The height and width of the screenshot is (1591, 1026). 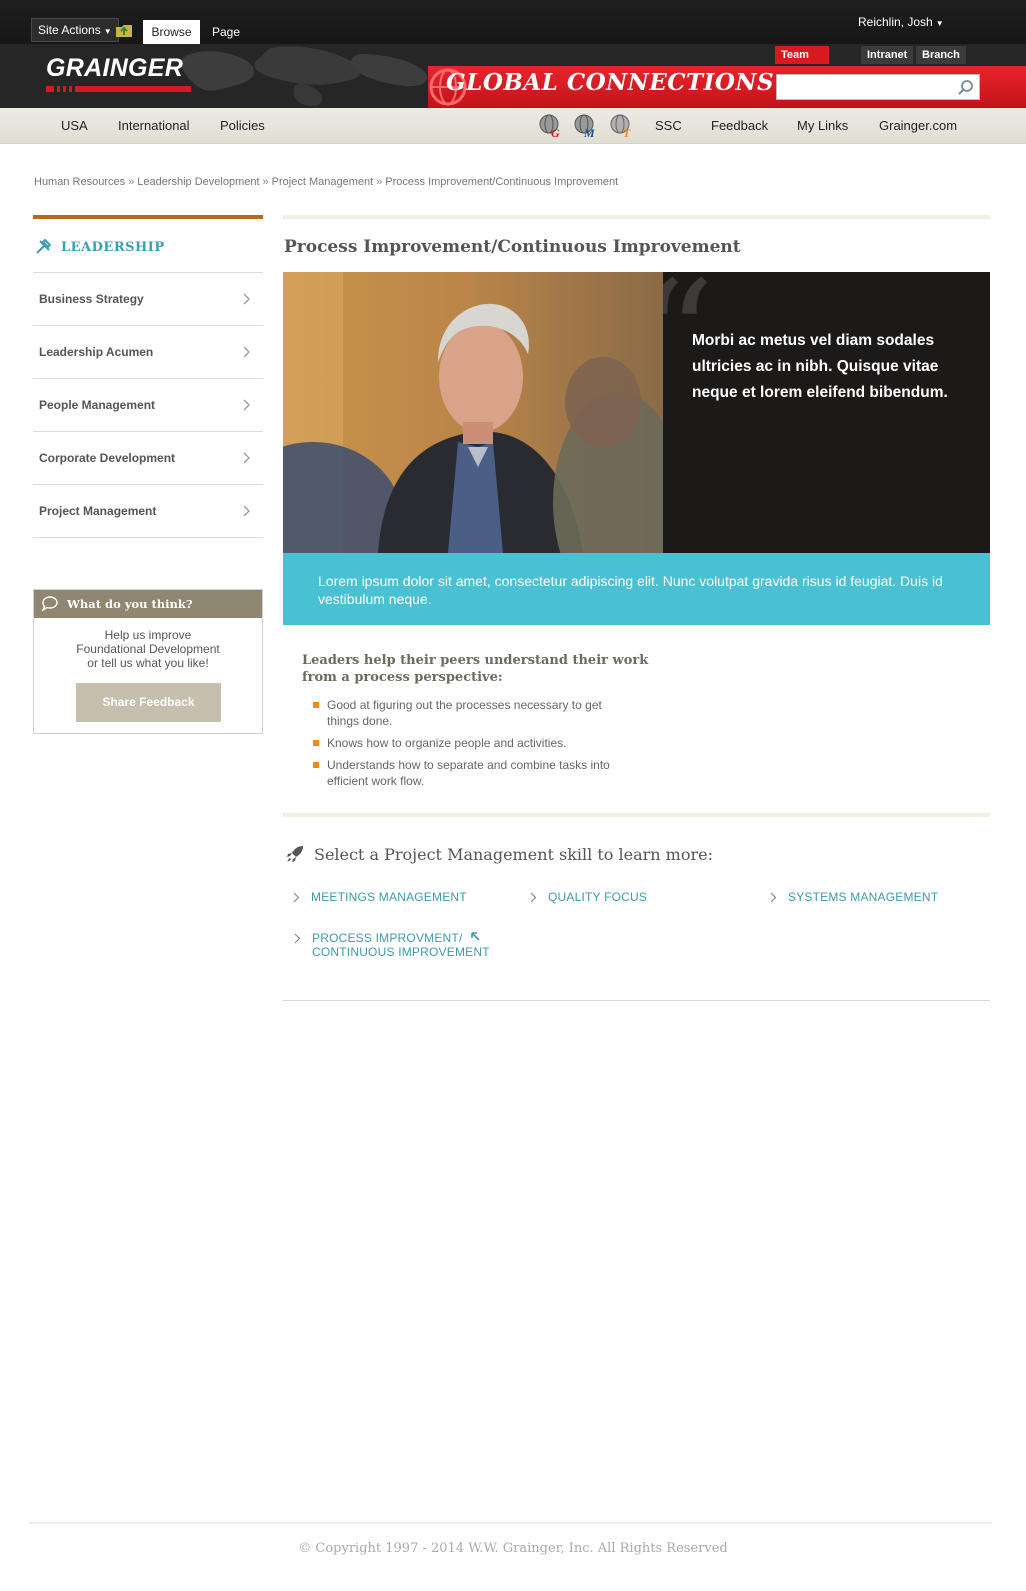 I want to click on nav-international: International, so click(x=154, y=126).